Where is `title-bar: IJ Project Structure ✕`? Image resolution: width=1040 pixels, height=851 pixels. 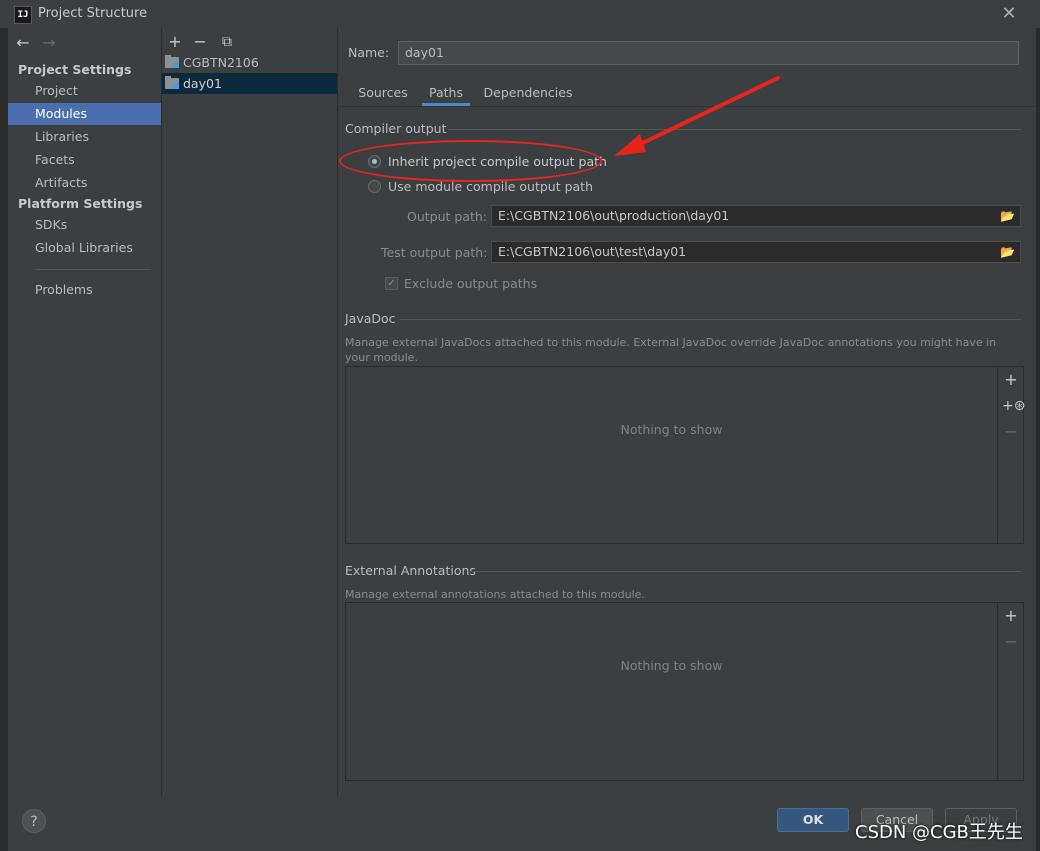
title-bar: IJ Project Structure ✕ is located at coordinates (520, 14).